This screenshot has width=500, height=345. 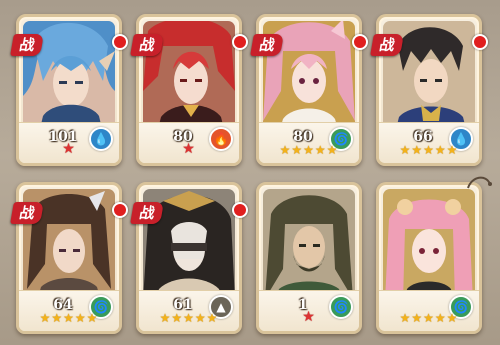 I want to click on hero-card-8: 🌀 ★★★★★, so click(x=429, y=258).